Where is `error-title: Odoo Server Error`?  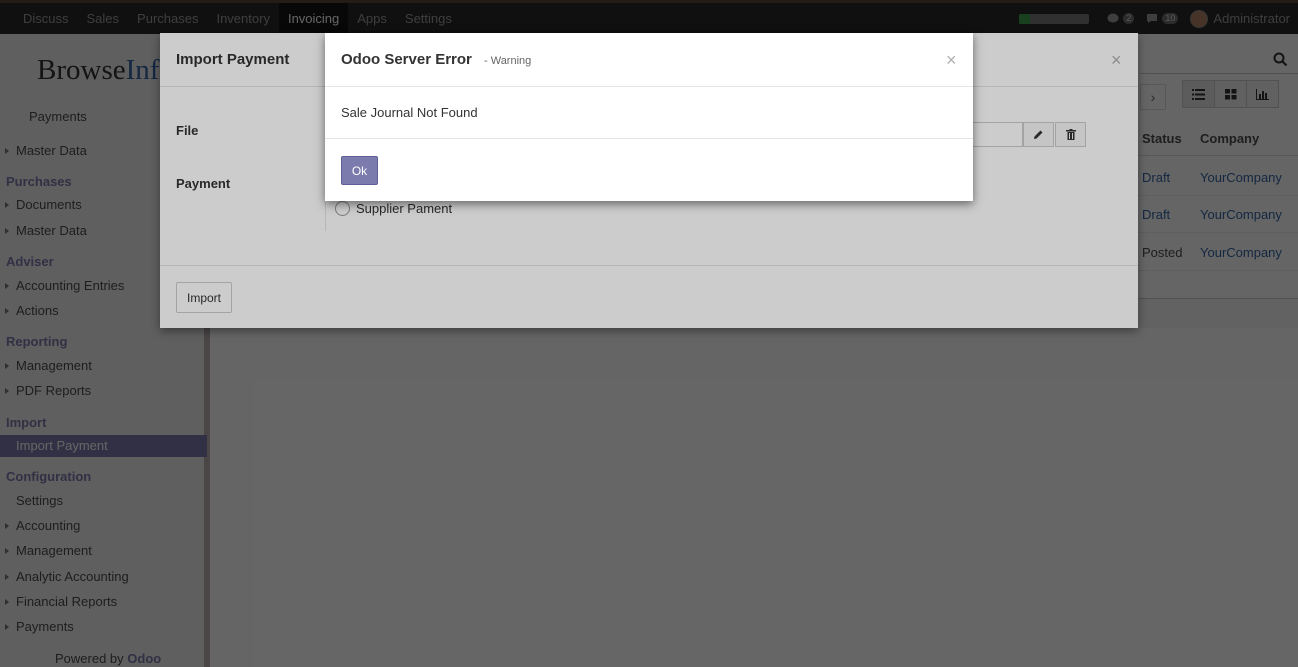 error-title: Odoo Server Error is located at coordinates (406, 59).